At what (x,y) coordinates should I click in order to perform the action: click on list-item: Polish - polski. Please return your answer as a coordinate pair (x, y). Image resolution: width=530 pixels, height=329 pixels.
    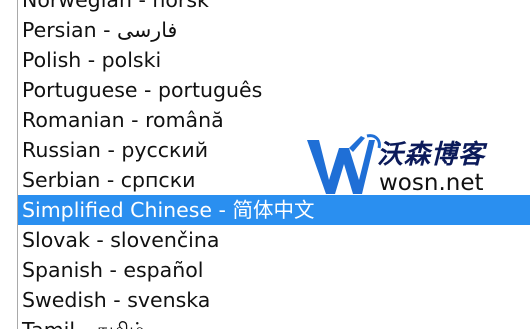
    Looking at the image, I should click on (274, 60).